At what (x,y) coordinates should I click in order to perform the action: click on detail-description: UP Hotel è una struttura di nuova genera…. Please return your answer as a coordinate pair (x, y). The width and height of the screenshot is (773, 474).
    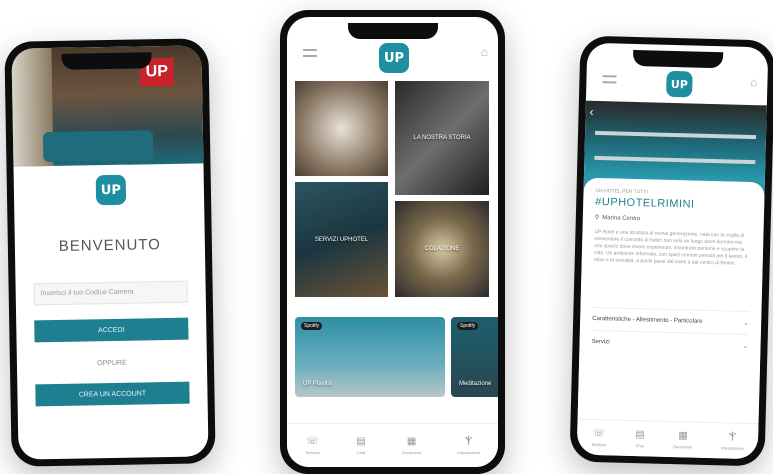
    Looking at the image, I should click on (670, 247).